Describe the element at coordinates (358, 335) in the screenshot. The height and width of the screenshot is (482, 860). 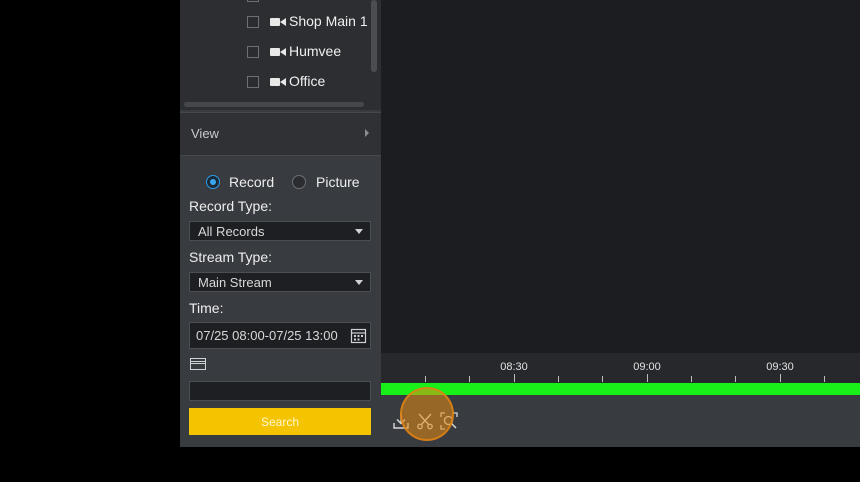
I see `calendar-icon` at that location.